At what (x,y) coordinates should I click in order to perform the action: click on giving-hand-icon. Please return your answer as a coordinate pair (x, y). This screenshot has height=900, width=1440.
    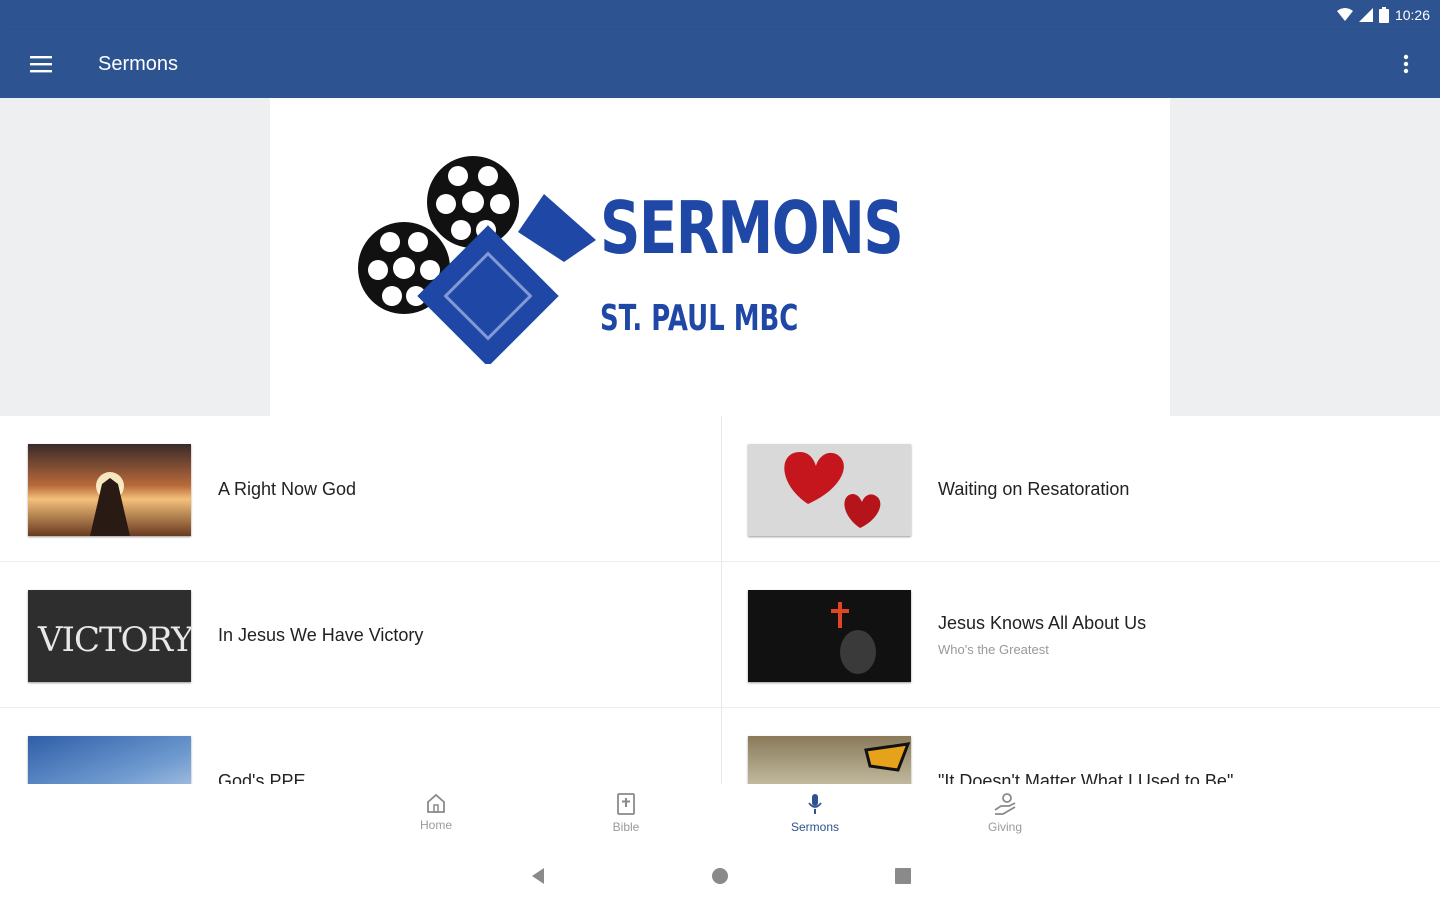
    Looking at the image, I should click on (1005, 804).